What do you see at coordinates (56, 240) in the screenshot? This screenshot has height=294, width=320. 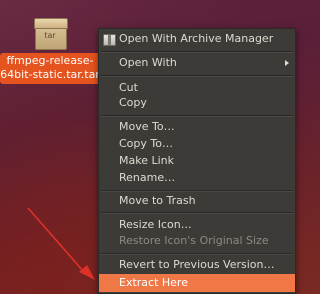 I see `arrow-shaft` at bounding box center [56, 240].